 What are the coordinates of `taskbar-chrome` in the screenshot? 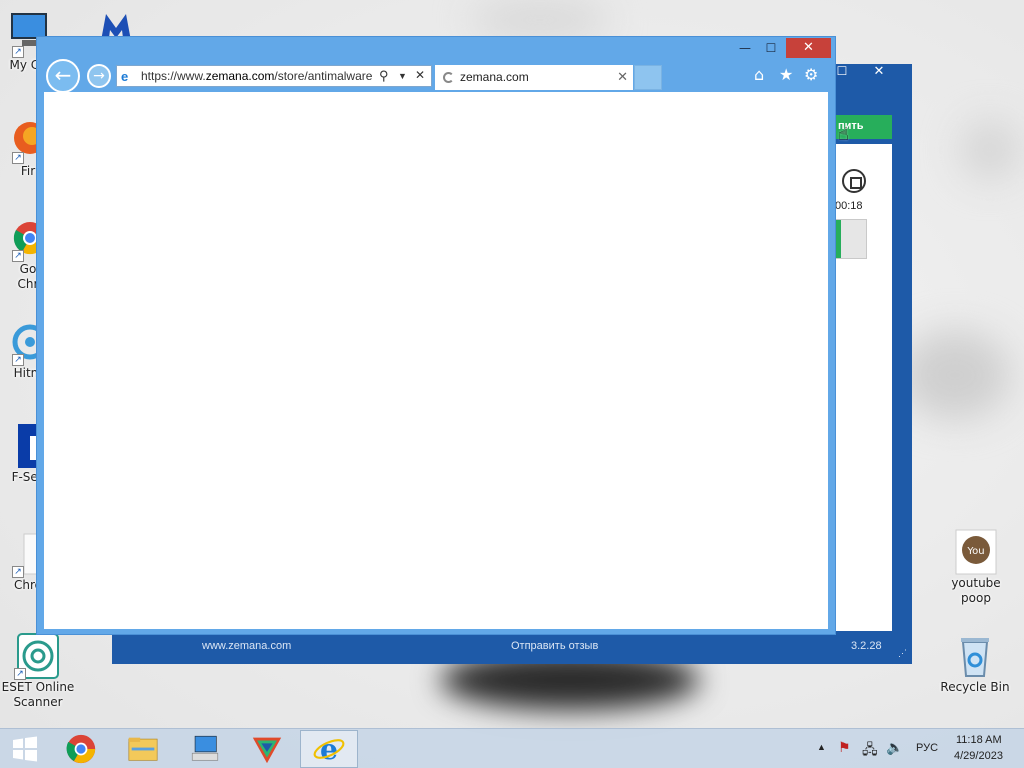 It's located at (81, 749).